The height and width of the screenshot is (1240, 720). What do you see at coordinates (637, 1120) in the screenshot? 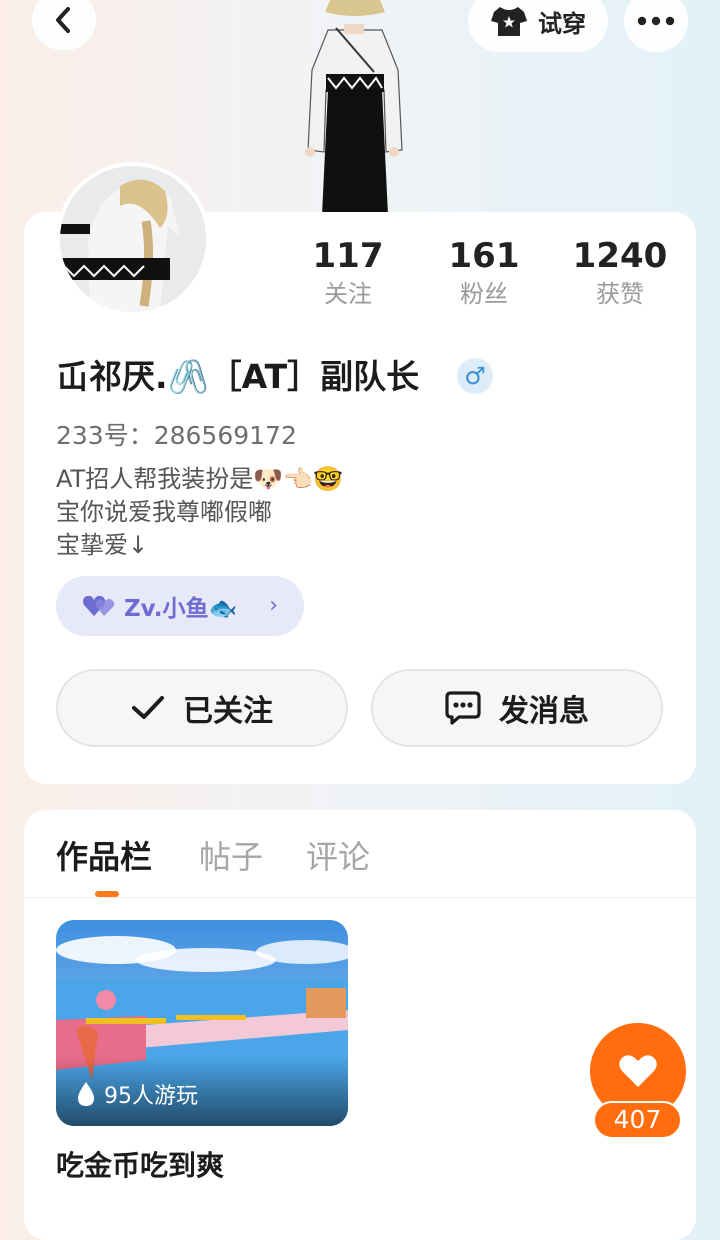
I see `like-count: 407` at bounding box center [637, 1120].